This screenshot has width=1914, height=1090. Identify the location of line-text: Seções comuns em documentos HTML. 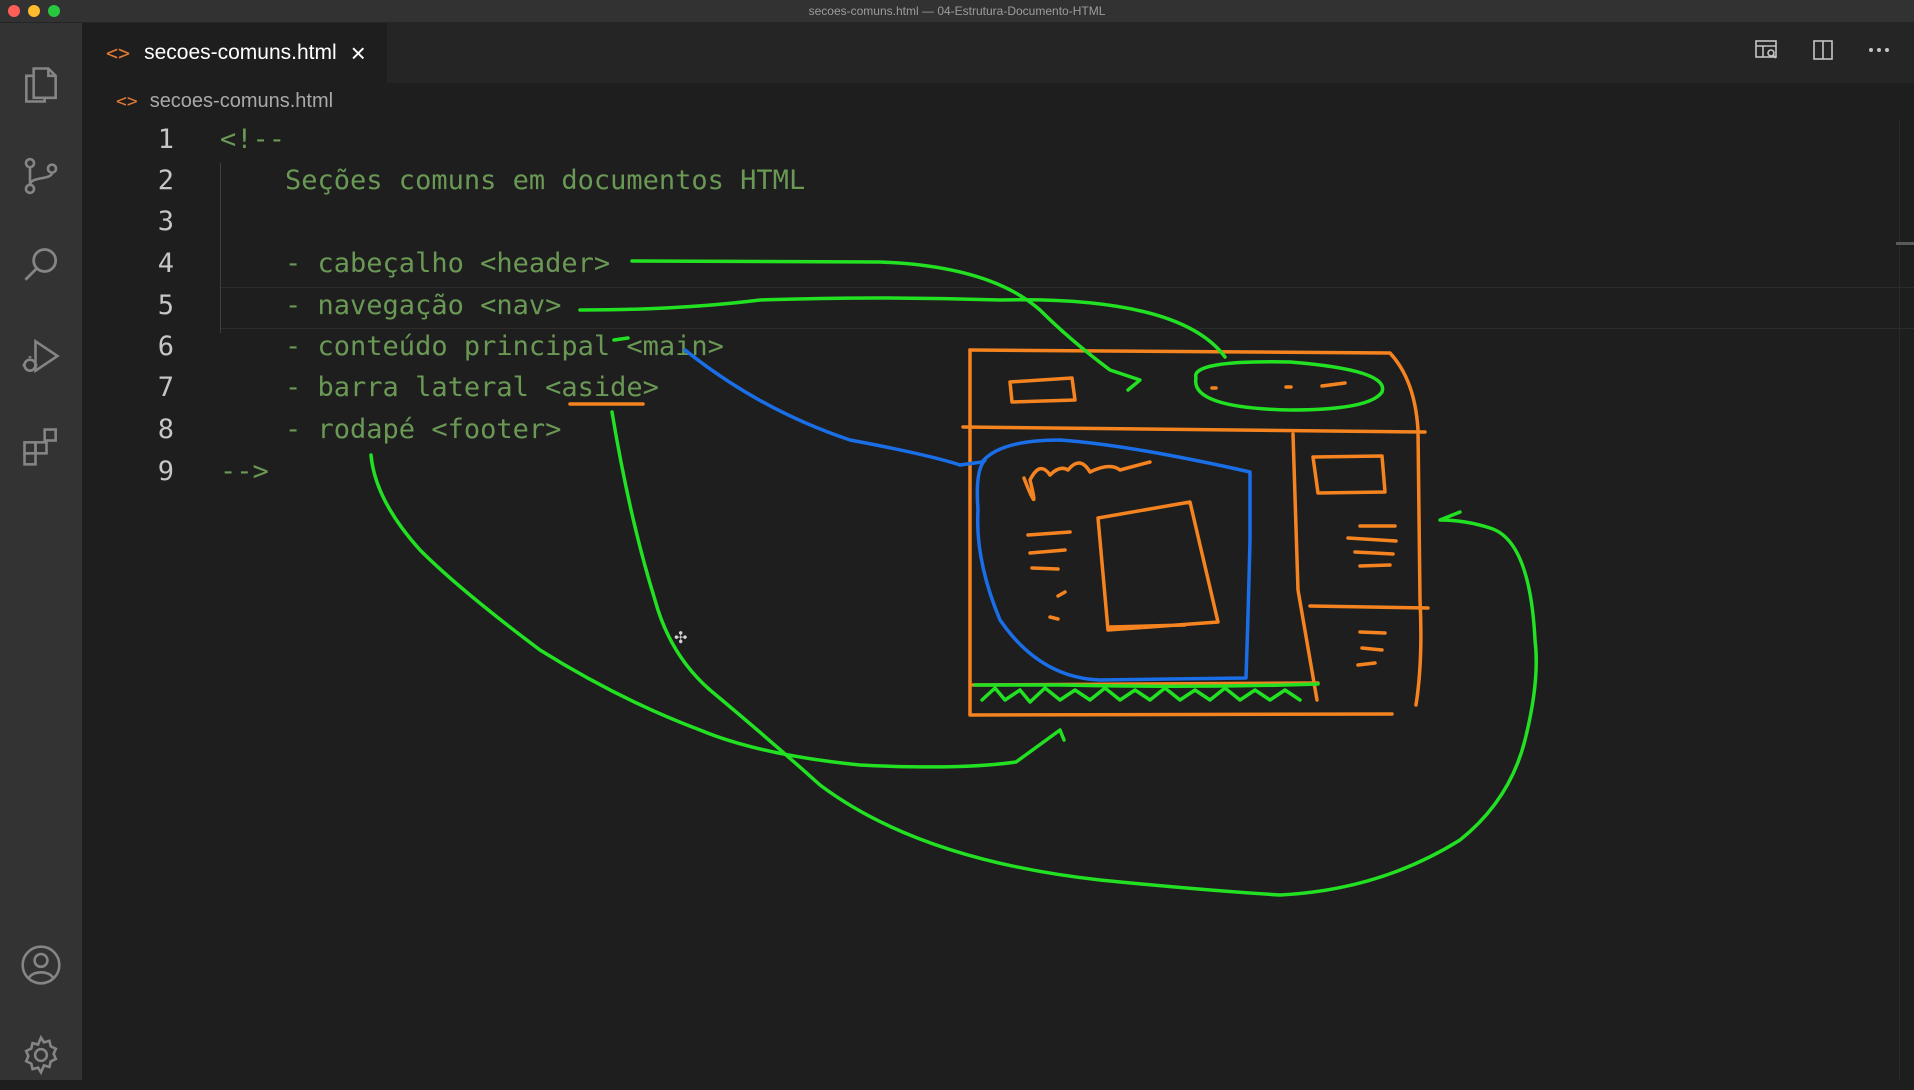
(513, 180).